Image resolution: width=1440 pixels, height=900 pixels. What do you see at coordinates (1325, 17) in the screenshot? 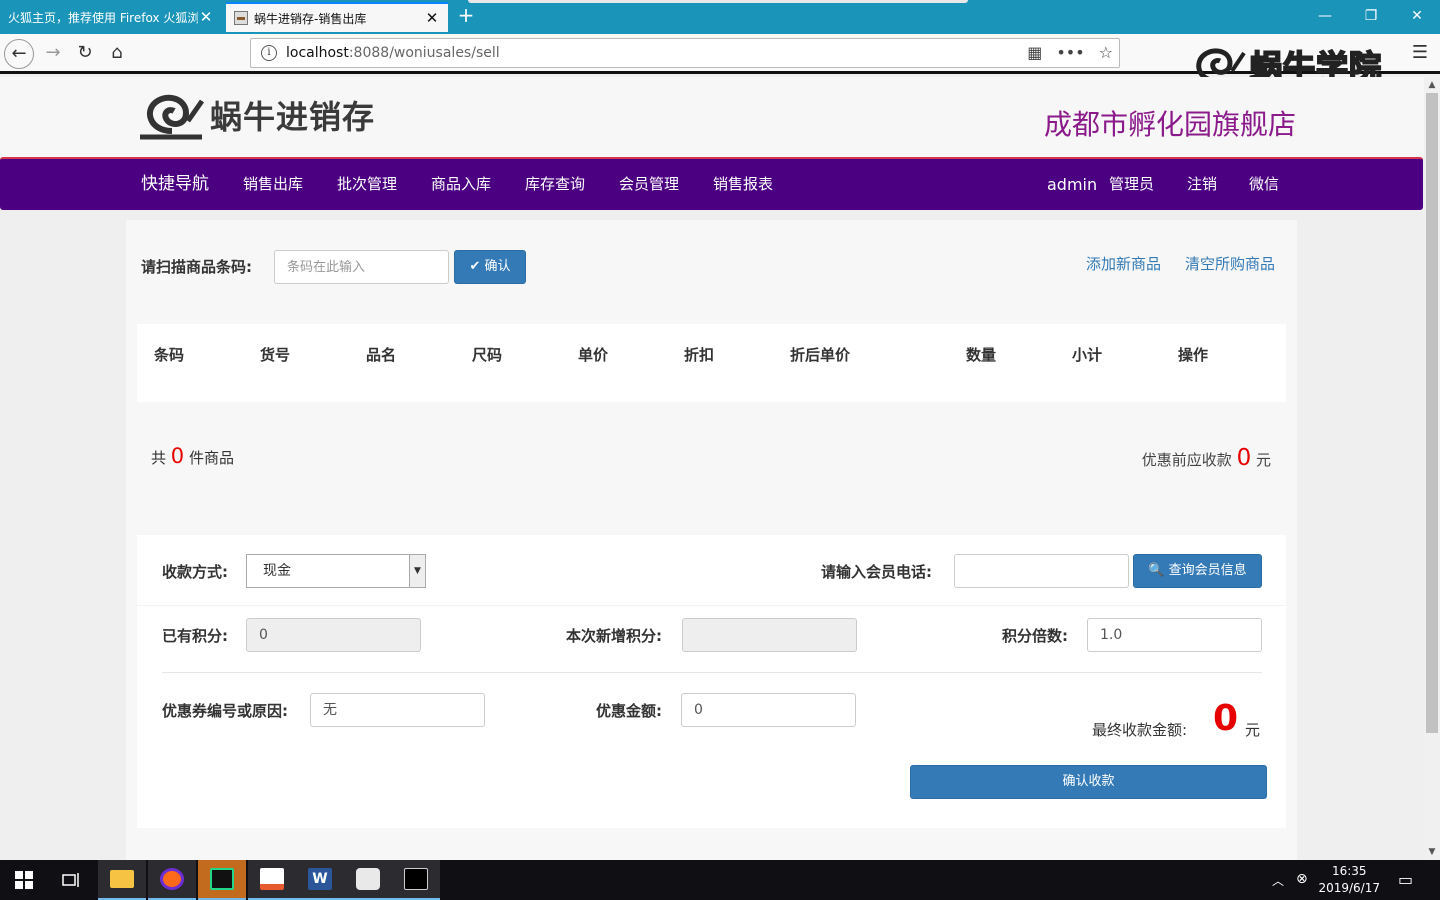
I see `minimize-icon: —` at bounding box center [1325, 17].